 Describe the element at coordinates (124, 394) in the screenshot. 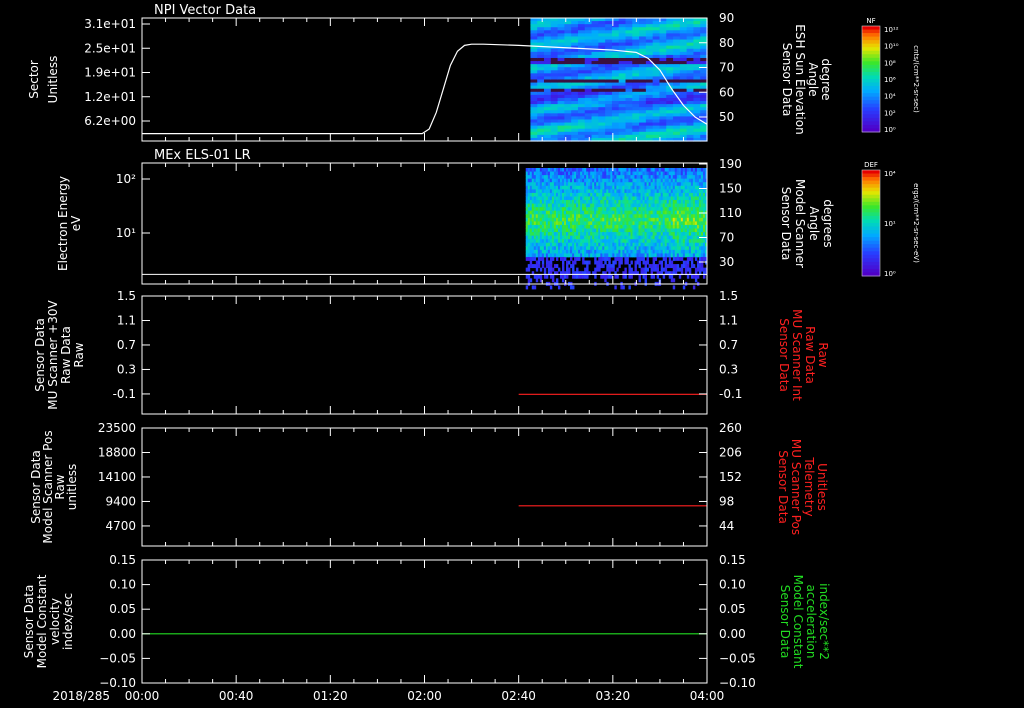

I see `y-tick-label: -0.1` at that location.